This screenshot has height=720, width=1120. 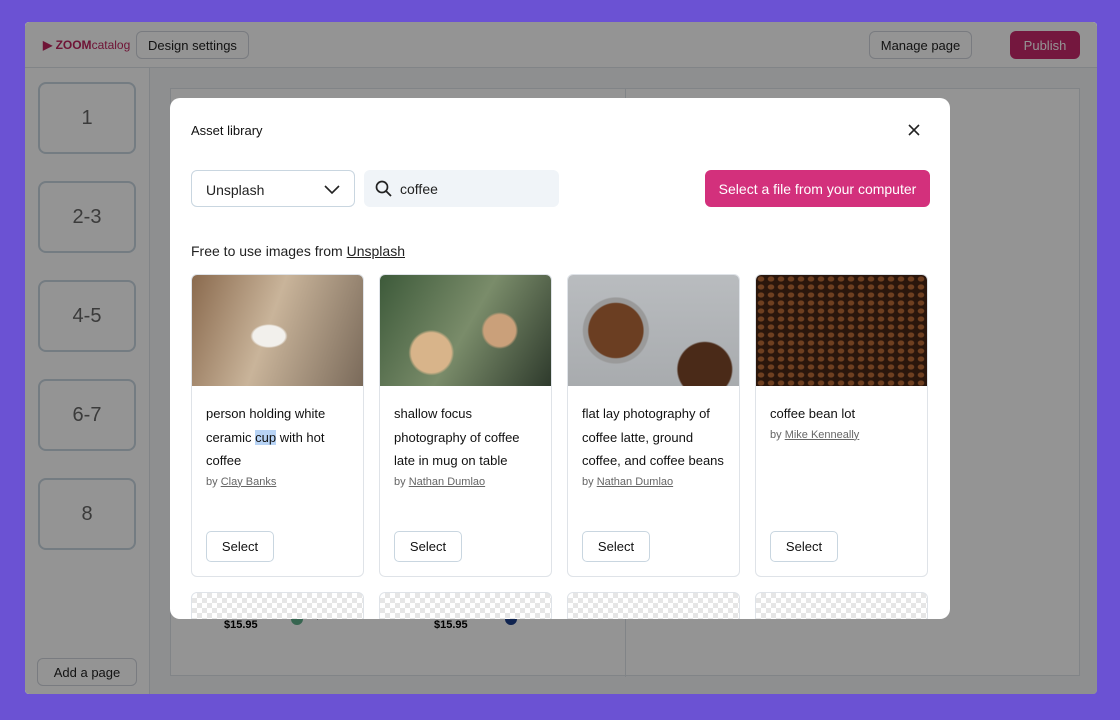 What do you see at coordinates (475, 188) in the screenshot?
I see `search-input` at bounding box center [475, 188].